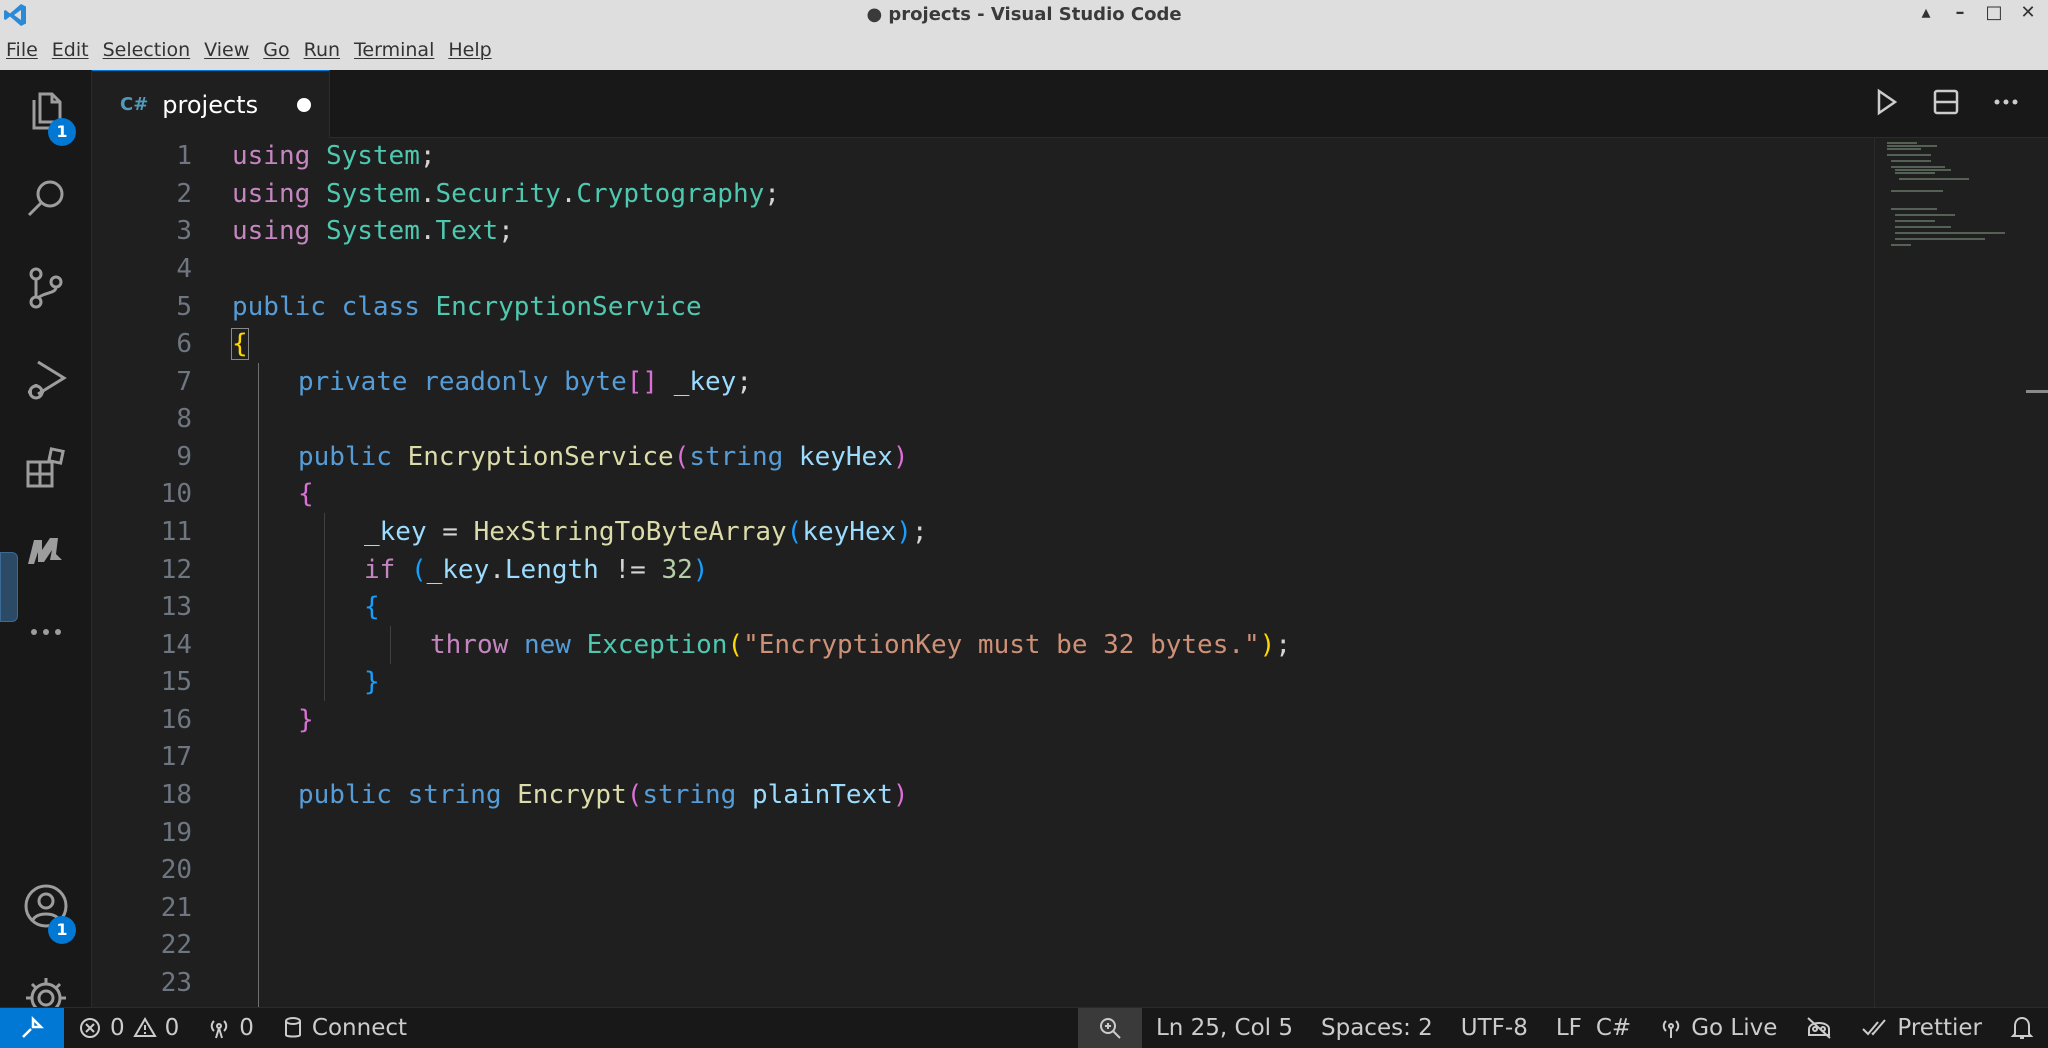  I want to click on notifications-button, so click(2022, 1028).